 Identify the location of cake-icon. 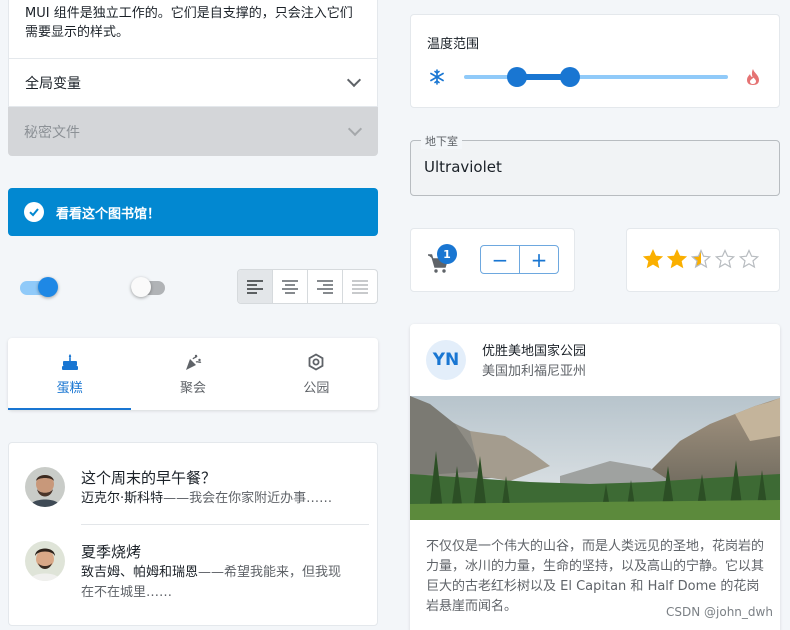
(69, 361).